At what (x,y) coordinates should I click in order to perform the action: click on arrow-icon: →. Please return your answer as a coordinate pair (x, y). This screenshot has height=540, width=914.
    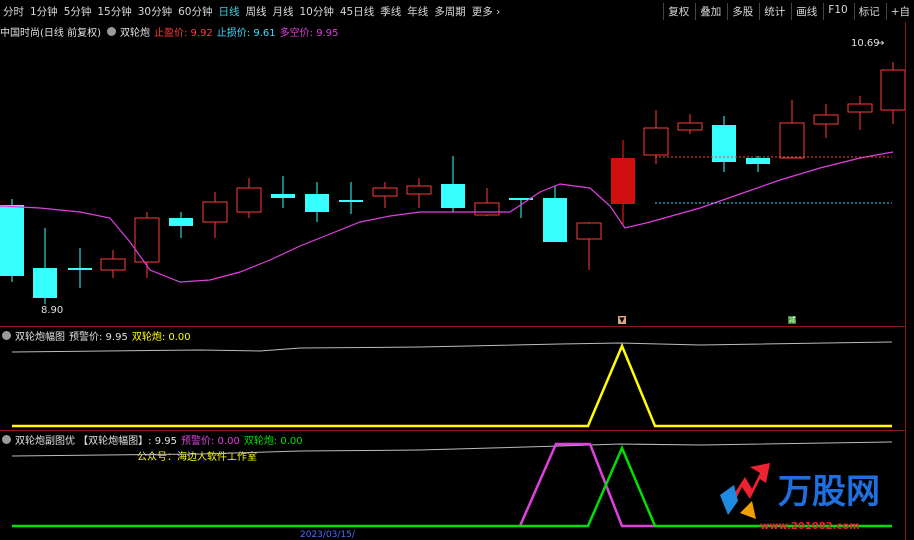
    Looking at the image, I should click on (880, 43).